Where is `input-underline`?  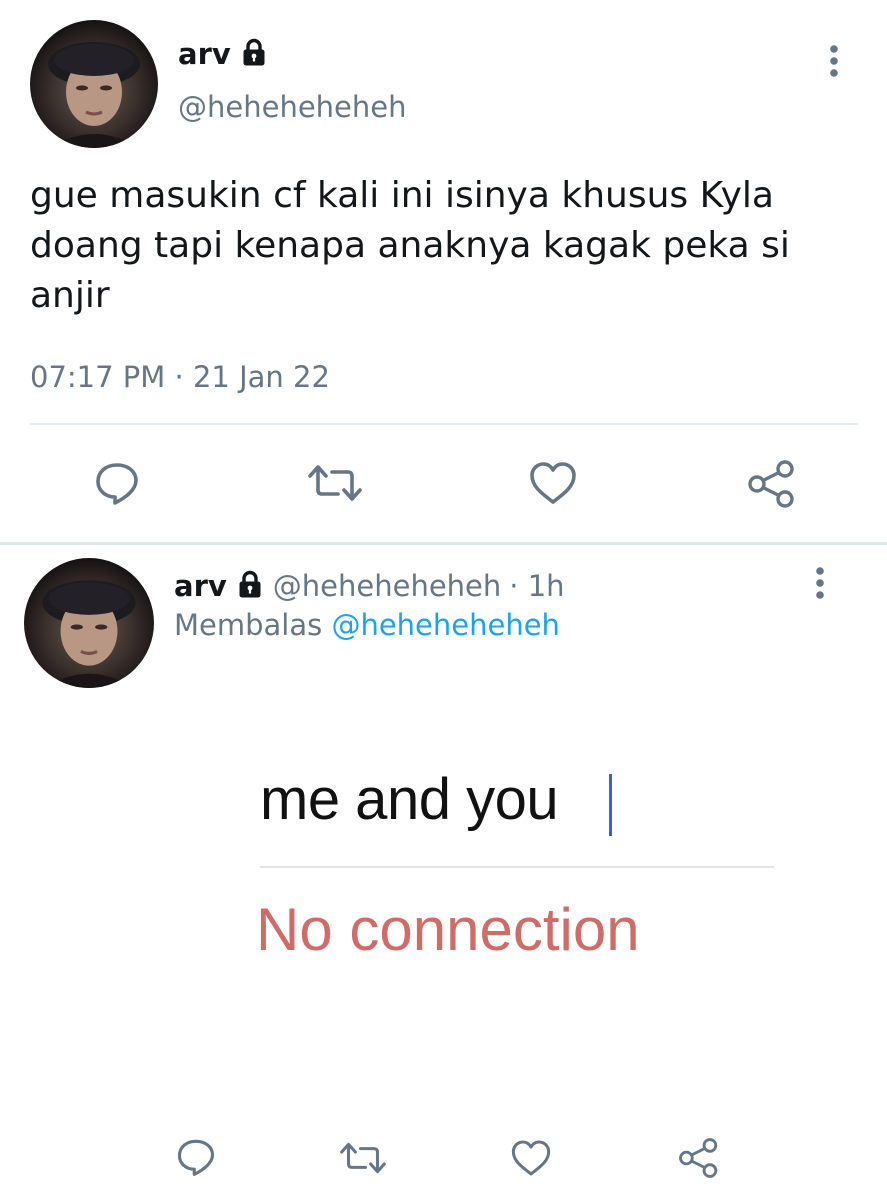 input-underline is located at coordinates (517, 867).